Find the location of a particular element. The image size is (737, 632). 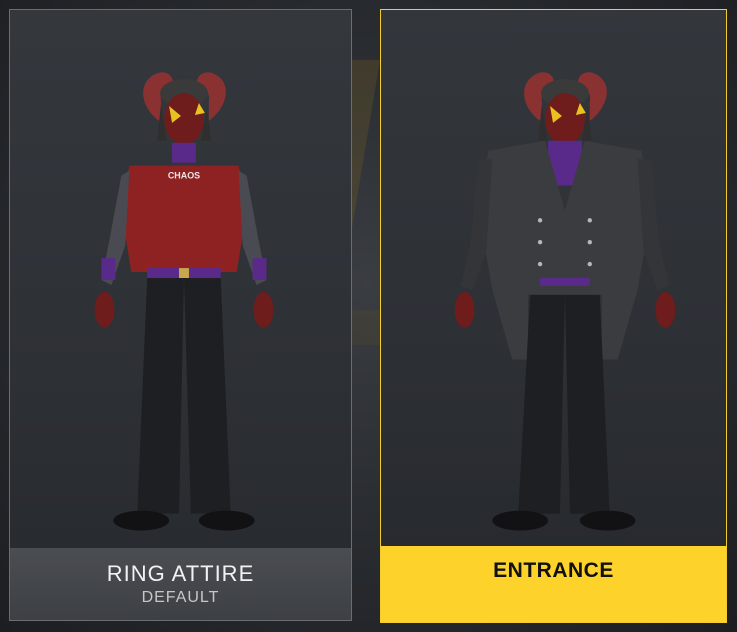

ring-attire-title: RING ATTIRE is located at coordinates (180, 573).